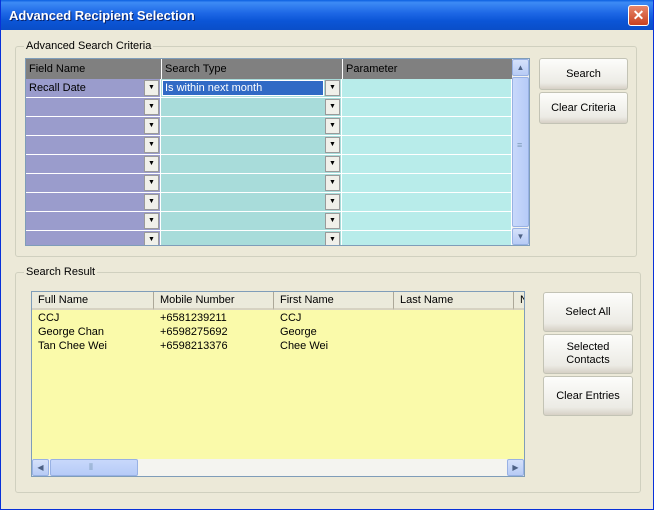 This screenshot has height=510, width=654. I want to click on criteria-row: Recall Date ▼ Is within next month ▼, so click(269, 88).